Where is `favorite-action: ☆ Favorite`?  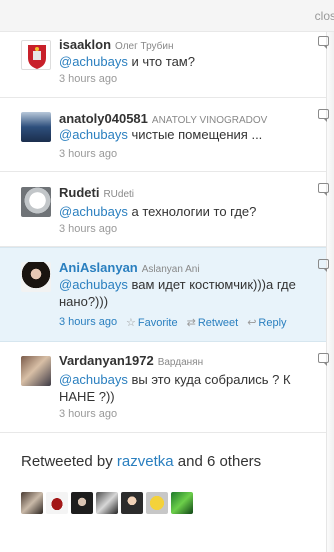 favorite-action: ☆ Favorite is located at coordinates (152, 323).